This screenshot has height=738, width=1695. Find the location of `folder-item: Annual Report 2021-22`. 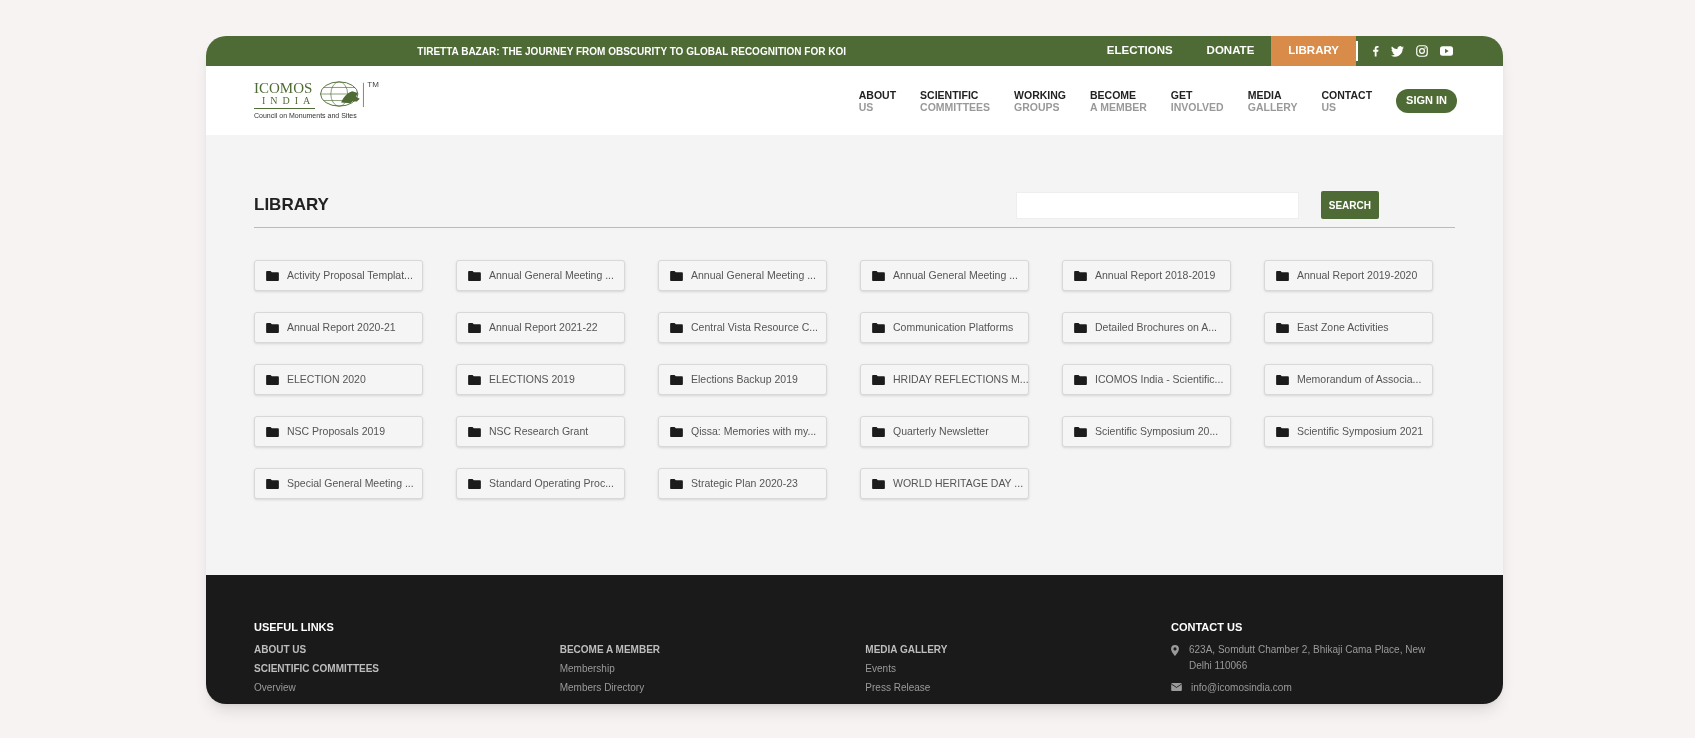

folder-item: Annual Report 2021-22 is located at coordinates (540, 327).